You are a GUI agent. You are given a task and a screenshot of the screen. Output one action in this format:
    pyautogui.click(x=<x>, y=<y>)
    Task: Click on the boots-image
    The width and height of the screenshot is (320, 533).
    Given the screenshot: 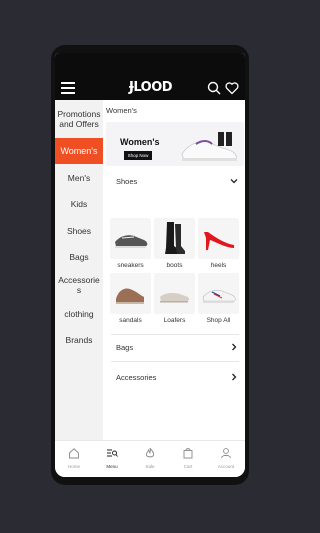 What is the action you would take?
    pyautogui.click(x=174, y=238)
    